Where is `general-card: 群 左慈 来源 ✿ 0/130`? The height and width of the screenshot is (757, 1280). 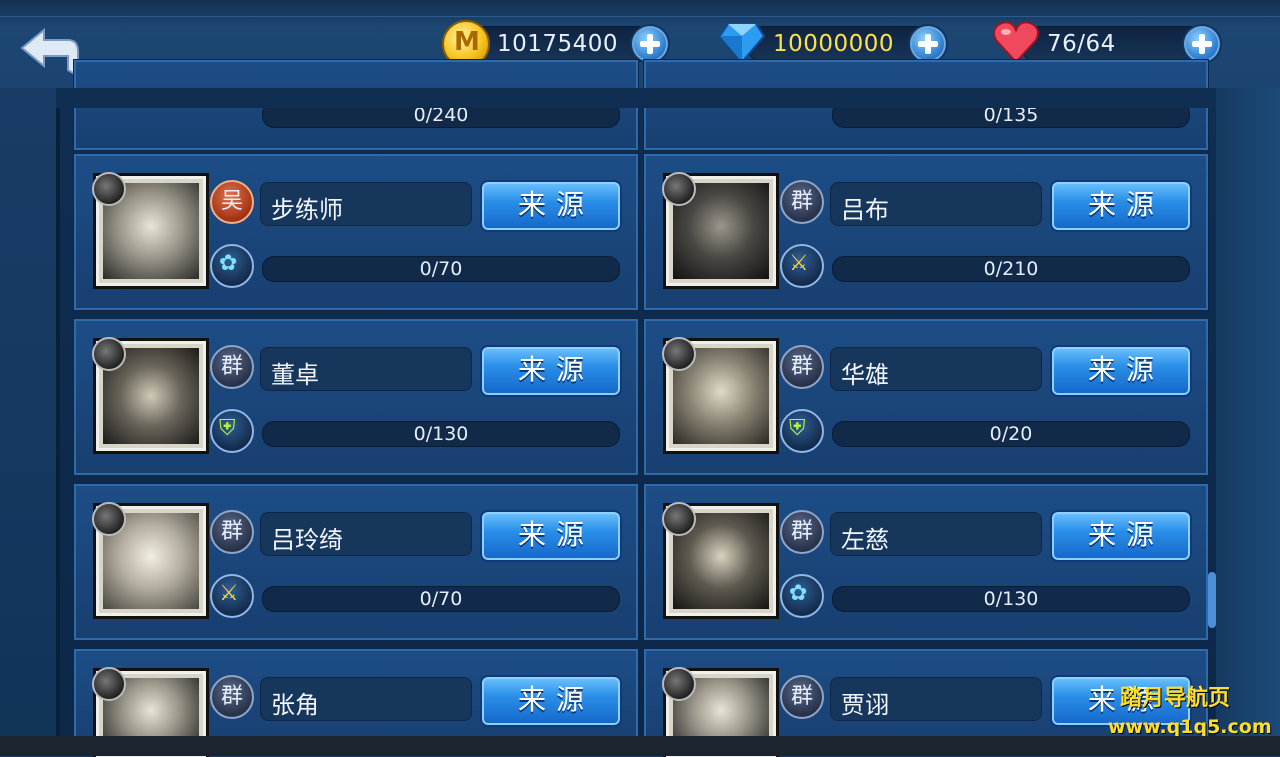
general-card: 群 左慈 来源 ✿ 0/130 is located at coordinates (926, 562).